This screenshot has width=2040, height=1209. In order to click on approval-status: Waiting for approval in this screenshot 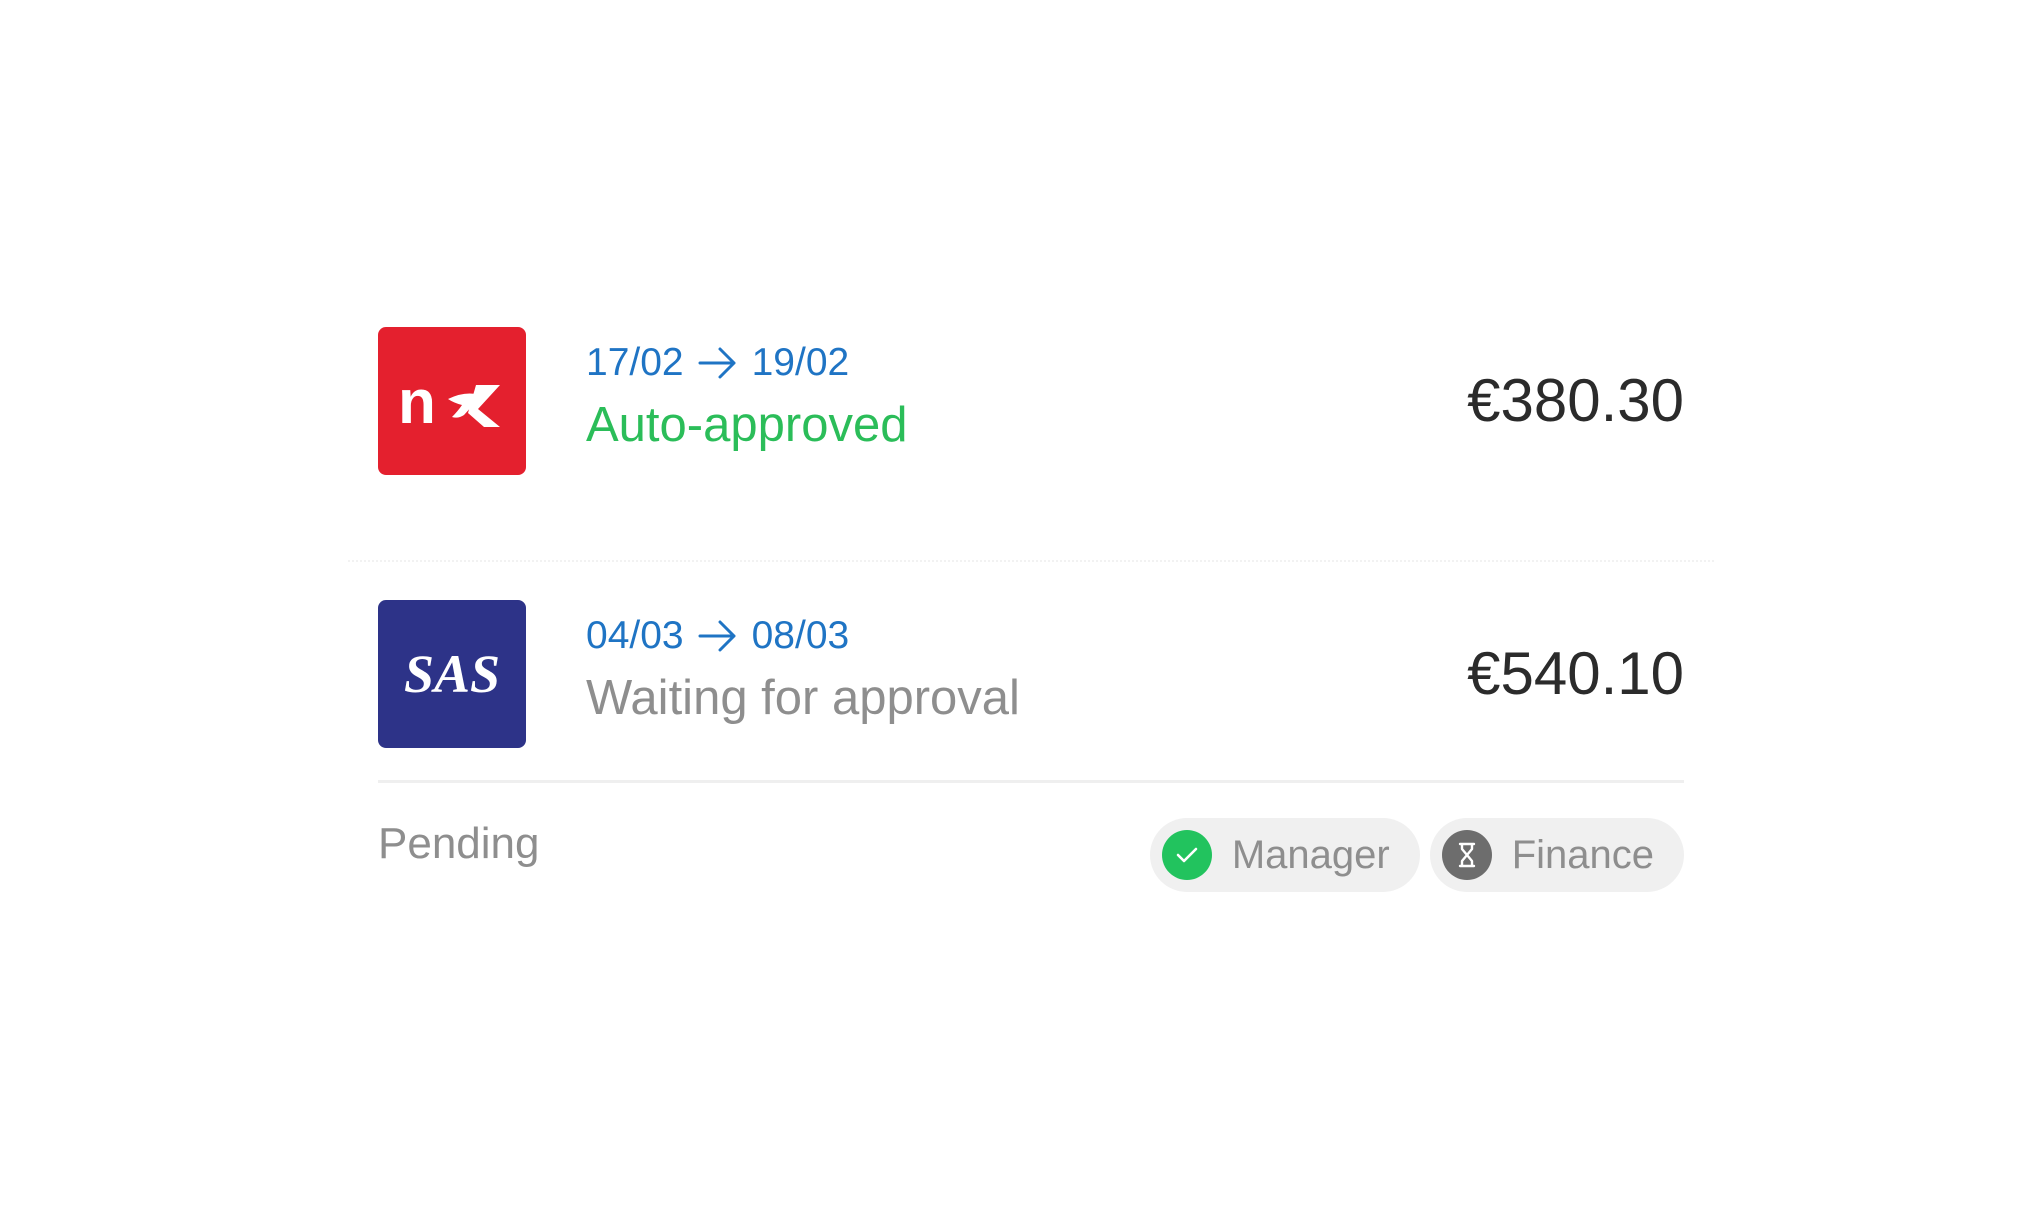, I will do `click(803, 698)`.